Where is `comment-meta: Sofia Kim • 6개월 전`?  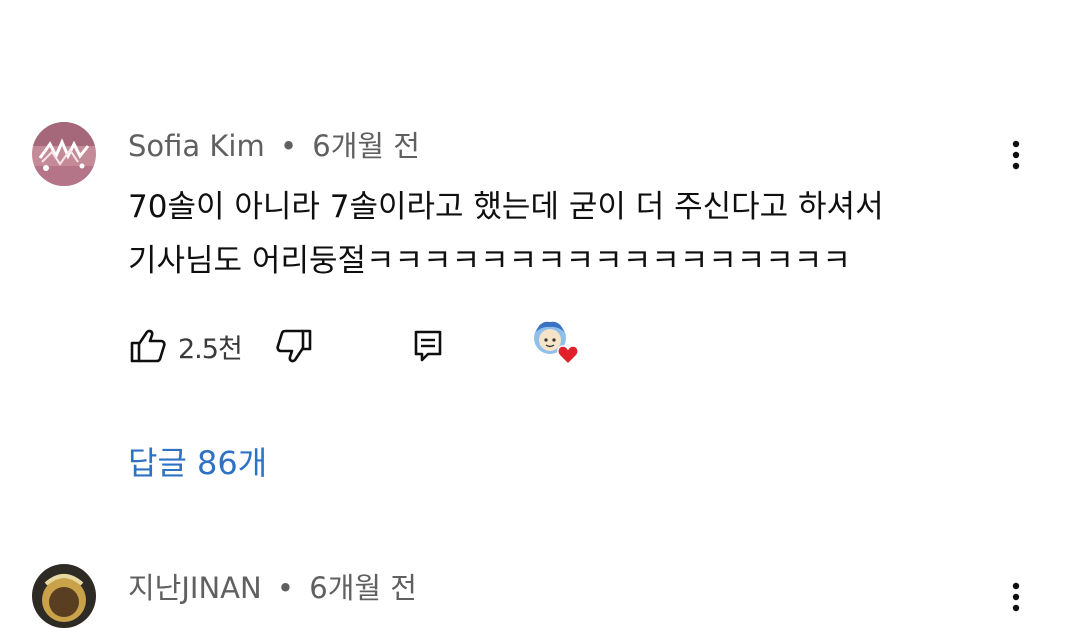 comment-meta: Sofia Kim • 6개월 전 is located at coordinates (274, 146).